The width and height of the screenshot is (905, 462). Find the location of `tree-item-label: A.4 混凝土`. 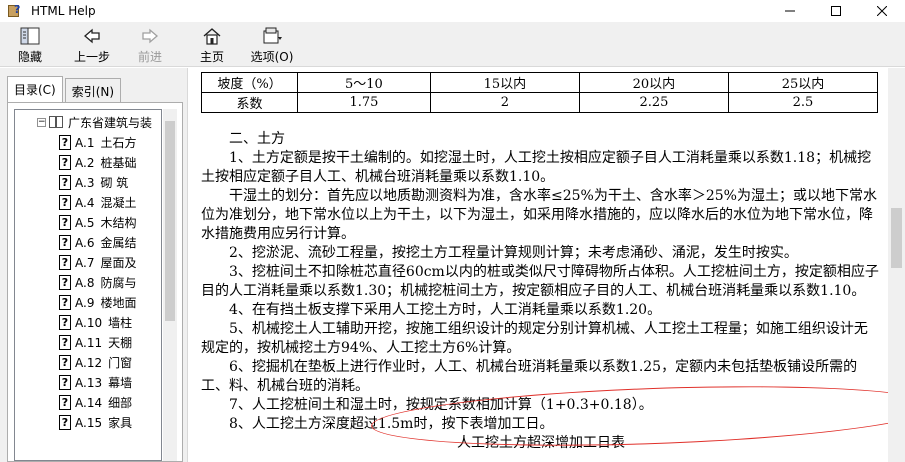

tree-item-label: A.4 混凝土 is located at coordinates (105, 202).